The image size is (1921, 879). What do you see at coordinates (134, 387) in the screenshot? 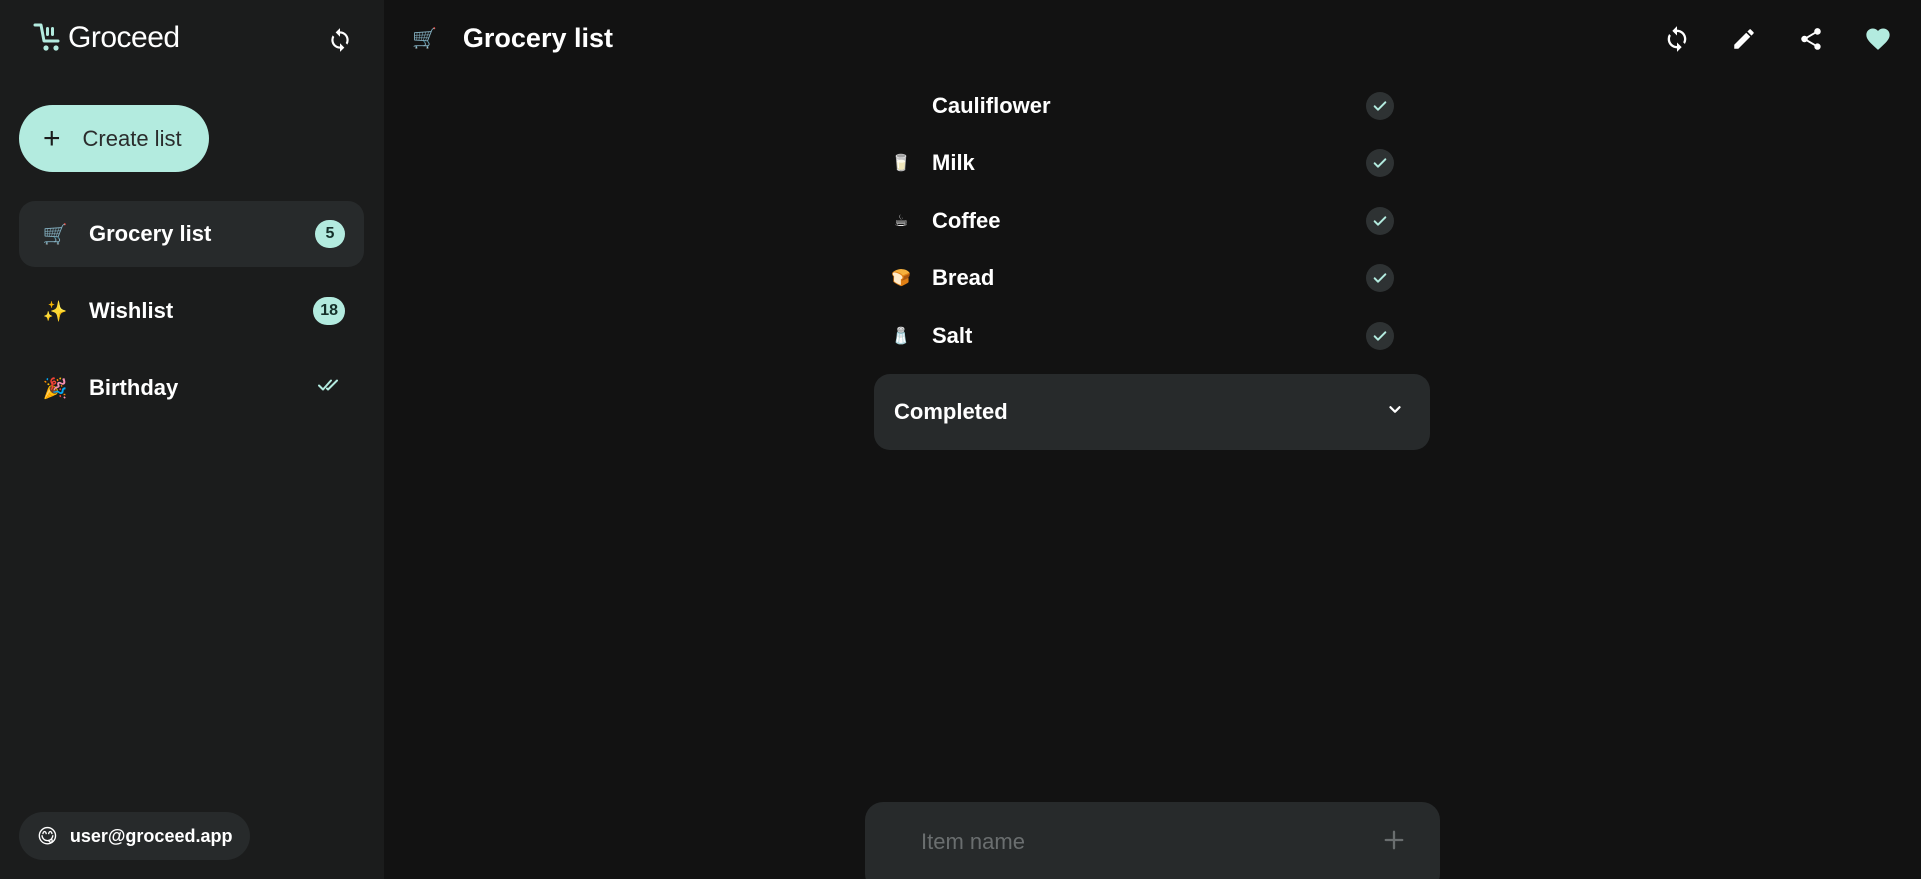
I see `sidebar-item-label: Birthday` at bounding box center [134, 387].